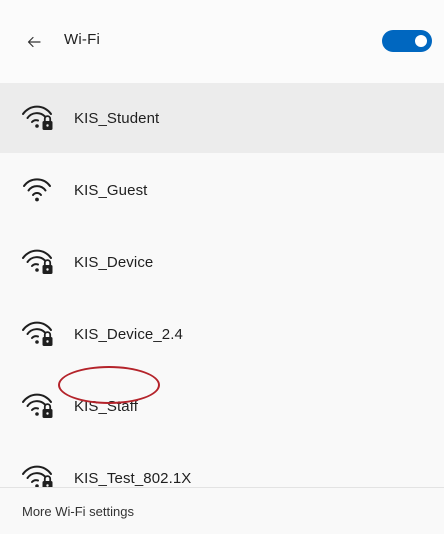 This screenshot has height=534, width=444. What do you see at coordinates (222, 334) in the screenshot?
I see `network-item-kis-device-2-4: KIS_Device_2.4` at bounding box center [222, 334].